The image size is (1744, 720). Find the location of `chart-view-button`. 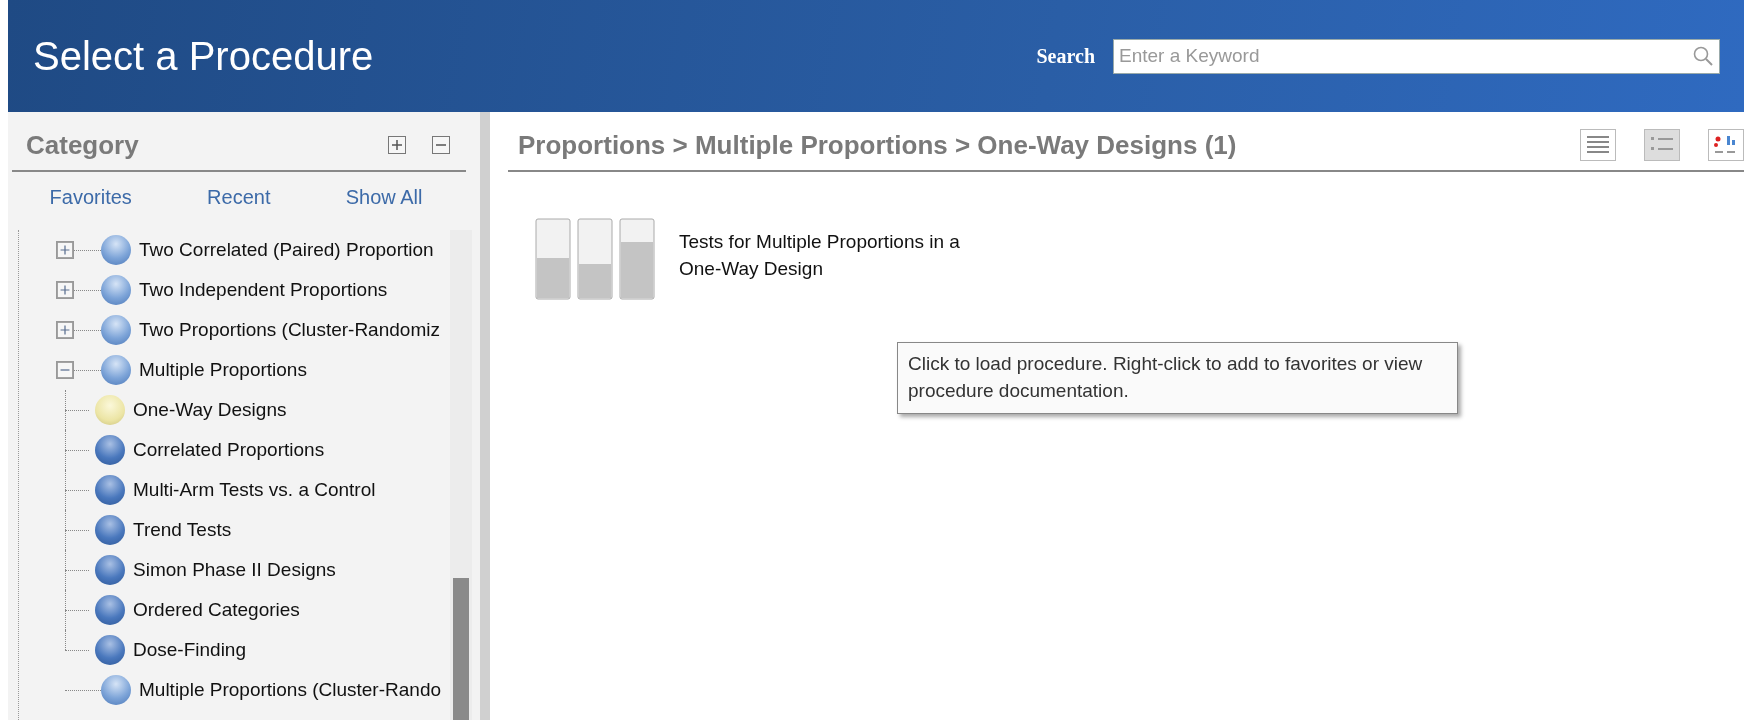

chart-view-button is located at coordinates (1726, 145).